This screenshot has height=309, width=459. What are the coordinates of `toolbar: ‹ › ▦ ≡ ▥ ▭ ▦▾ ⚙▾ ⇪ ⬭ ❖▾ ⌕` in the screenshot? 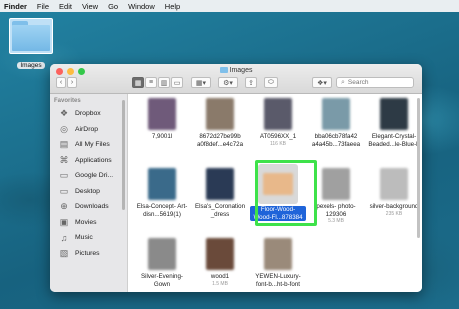 It's located at (236, 84).